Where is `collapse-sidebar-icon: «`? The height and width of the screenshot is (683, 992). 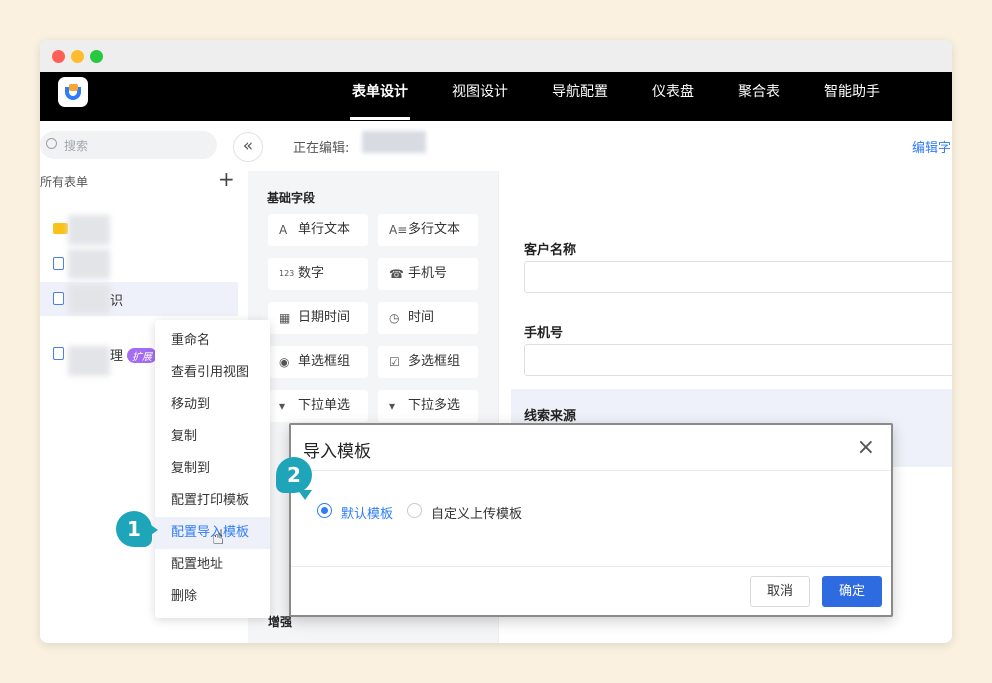 collapse-sidebar-icon: « is located at coordinates (248, 147).